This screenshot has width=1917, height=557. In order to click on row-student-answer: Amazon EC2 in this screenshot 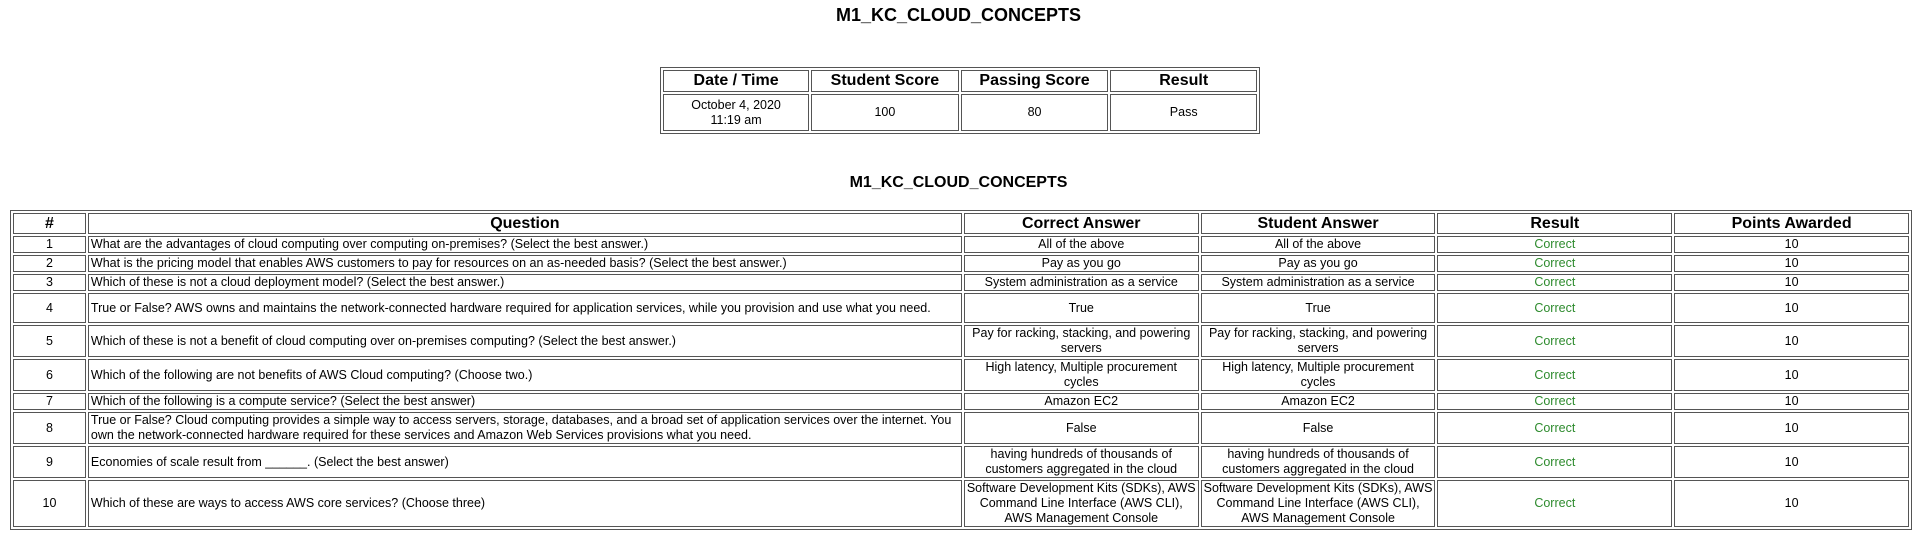, I will do `click(1318, 401)`.